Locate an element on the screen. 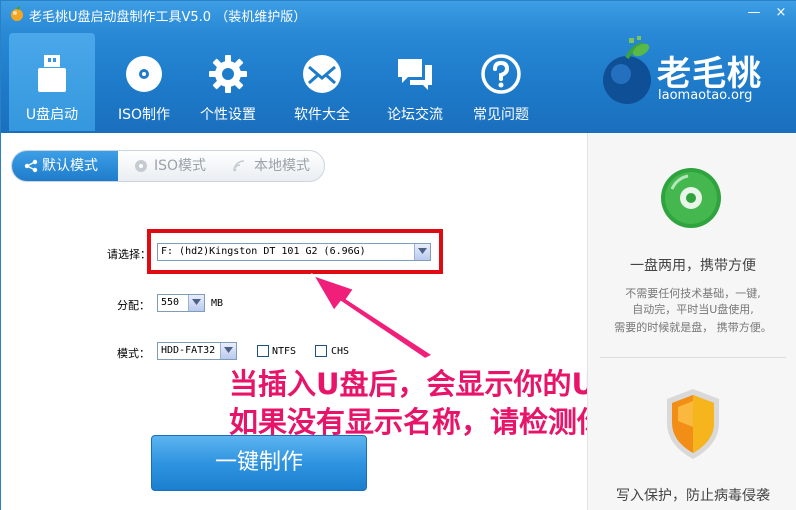 This screenshot has width=796, height=510. peach-logo-icon is located at coordinates (627, 70).